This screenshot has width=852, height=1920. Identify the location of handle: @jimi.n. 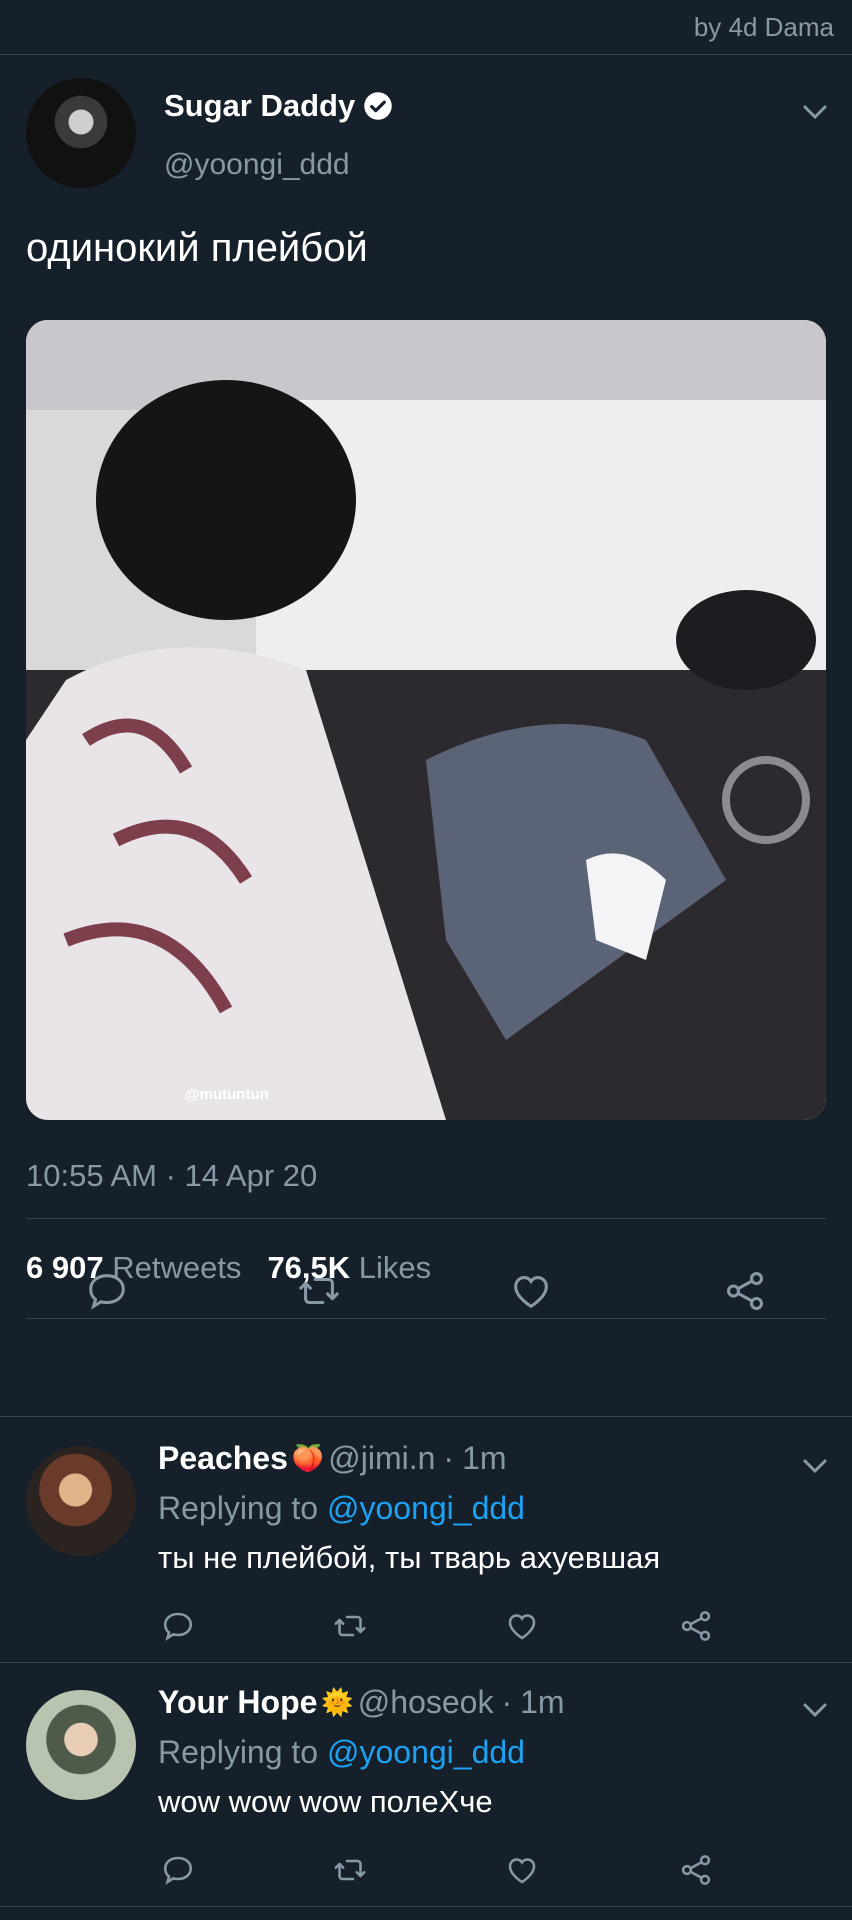
(381, 1458).